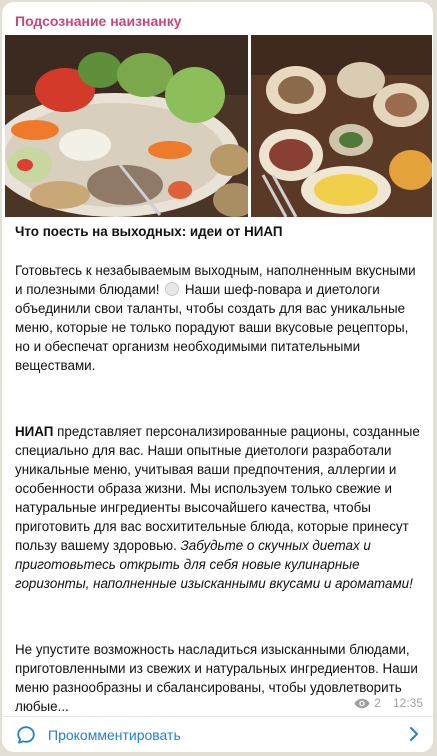 The image size is (437, 756). Describe the element at coordinates (34, 431) in the screenshot. I see `brand-name-bold: НИАП` at that location.